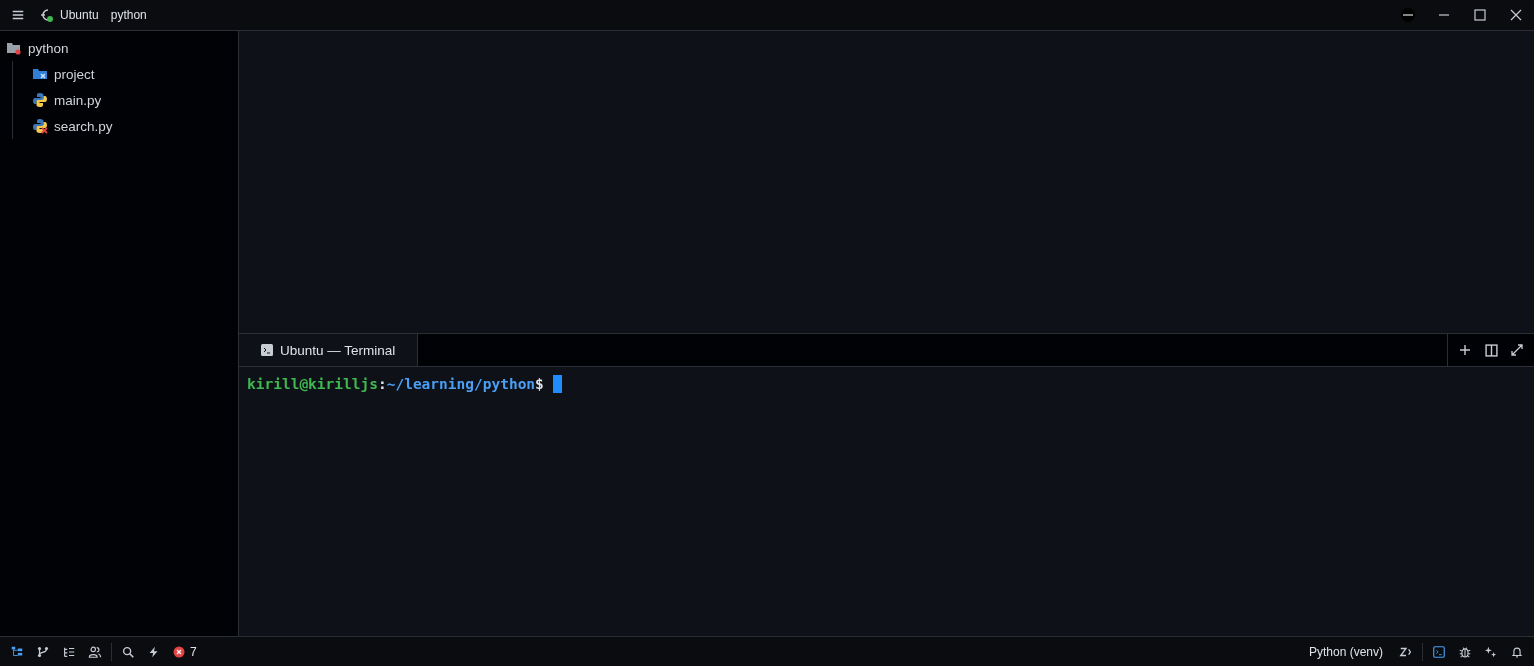  What do you see at coordinates (74, 74) in the screenshot?
I see `tree-item: project` at bounding box center [74, 74].